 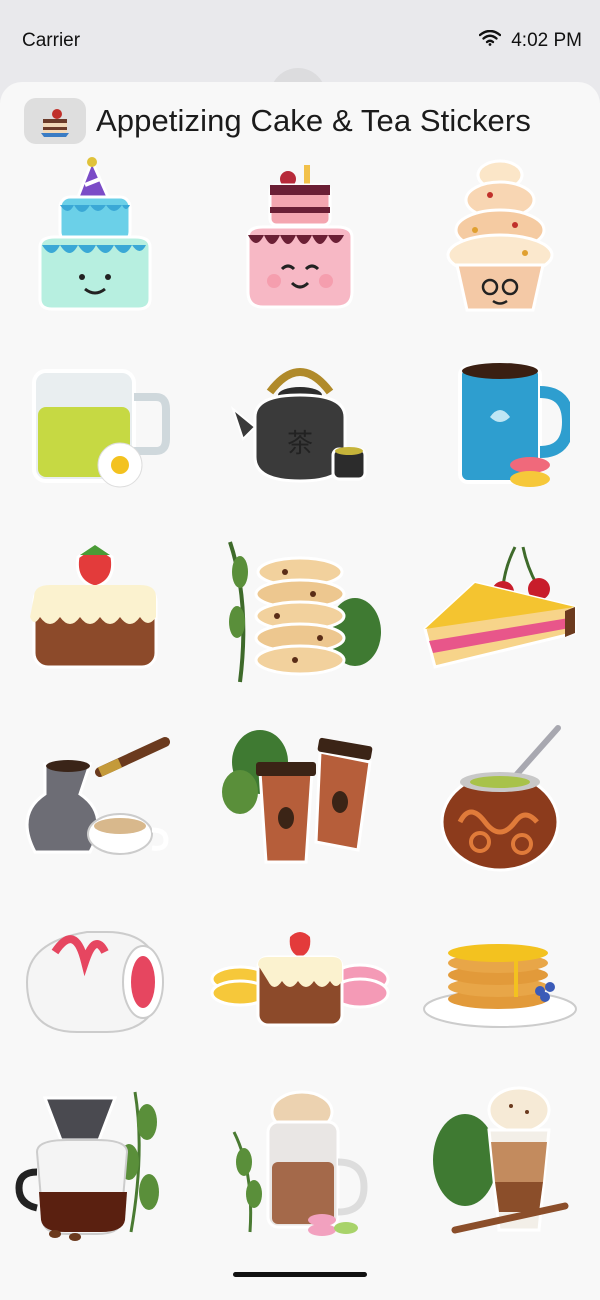 What do you see at coordinates (95, 1162) in the screenshot?
I see `coffee-pour-over-sticker` at bounding box center [95, 1162].